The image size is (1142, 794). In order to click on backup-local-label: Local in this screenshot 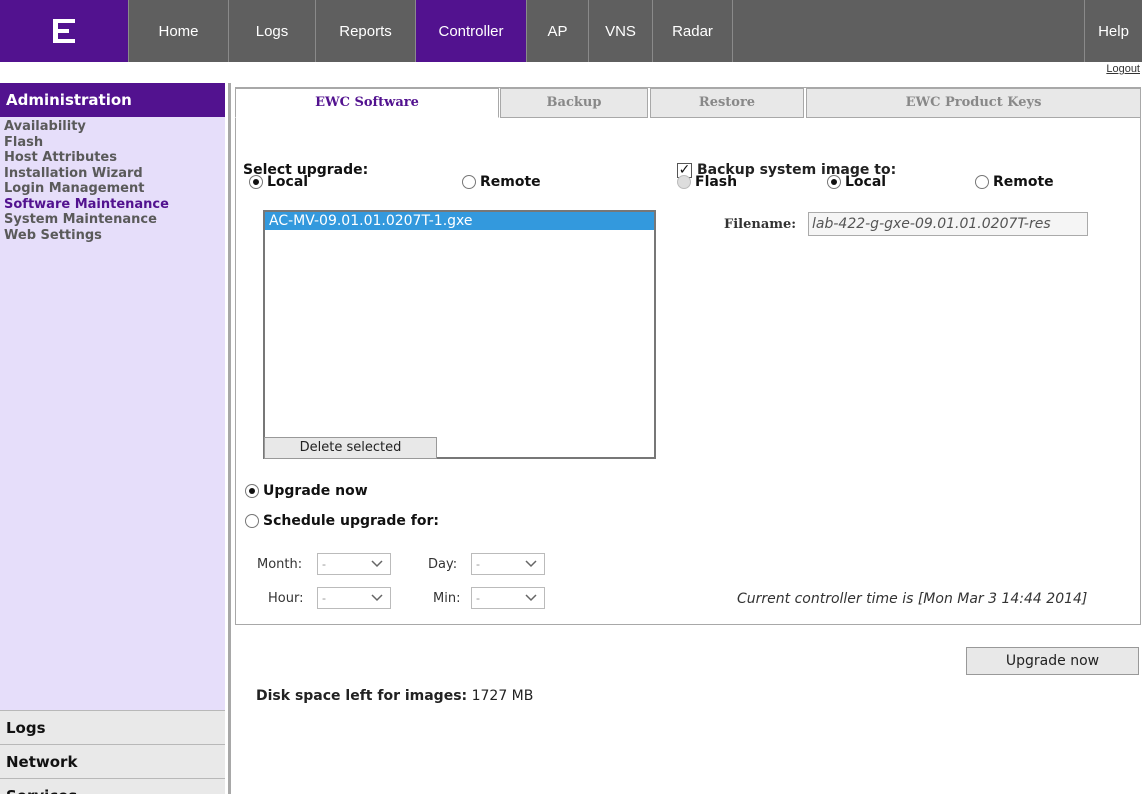, I will do `click(866, 182)`.